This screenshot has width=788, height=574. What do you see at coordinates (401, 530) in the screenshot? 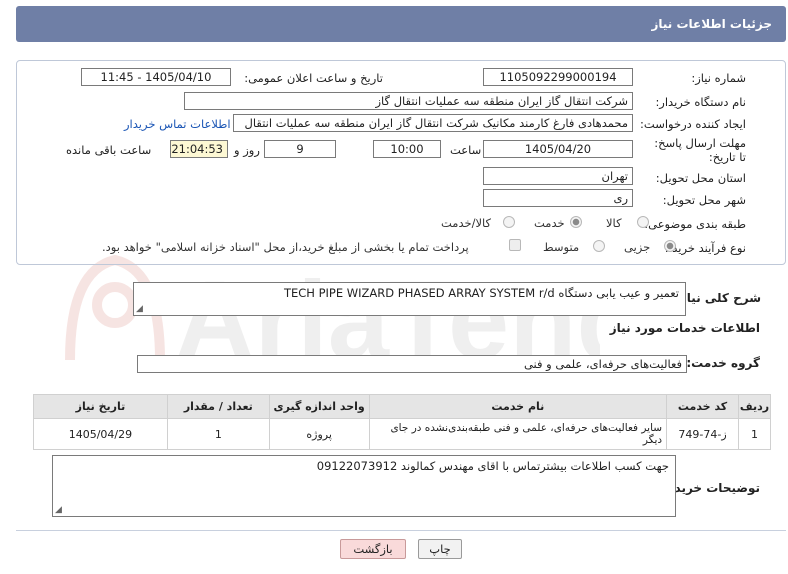
I see `footer-divider` at bounding box center [401, 530].